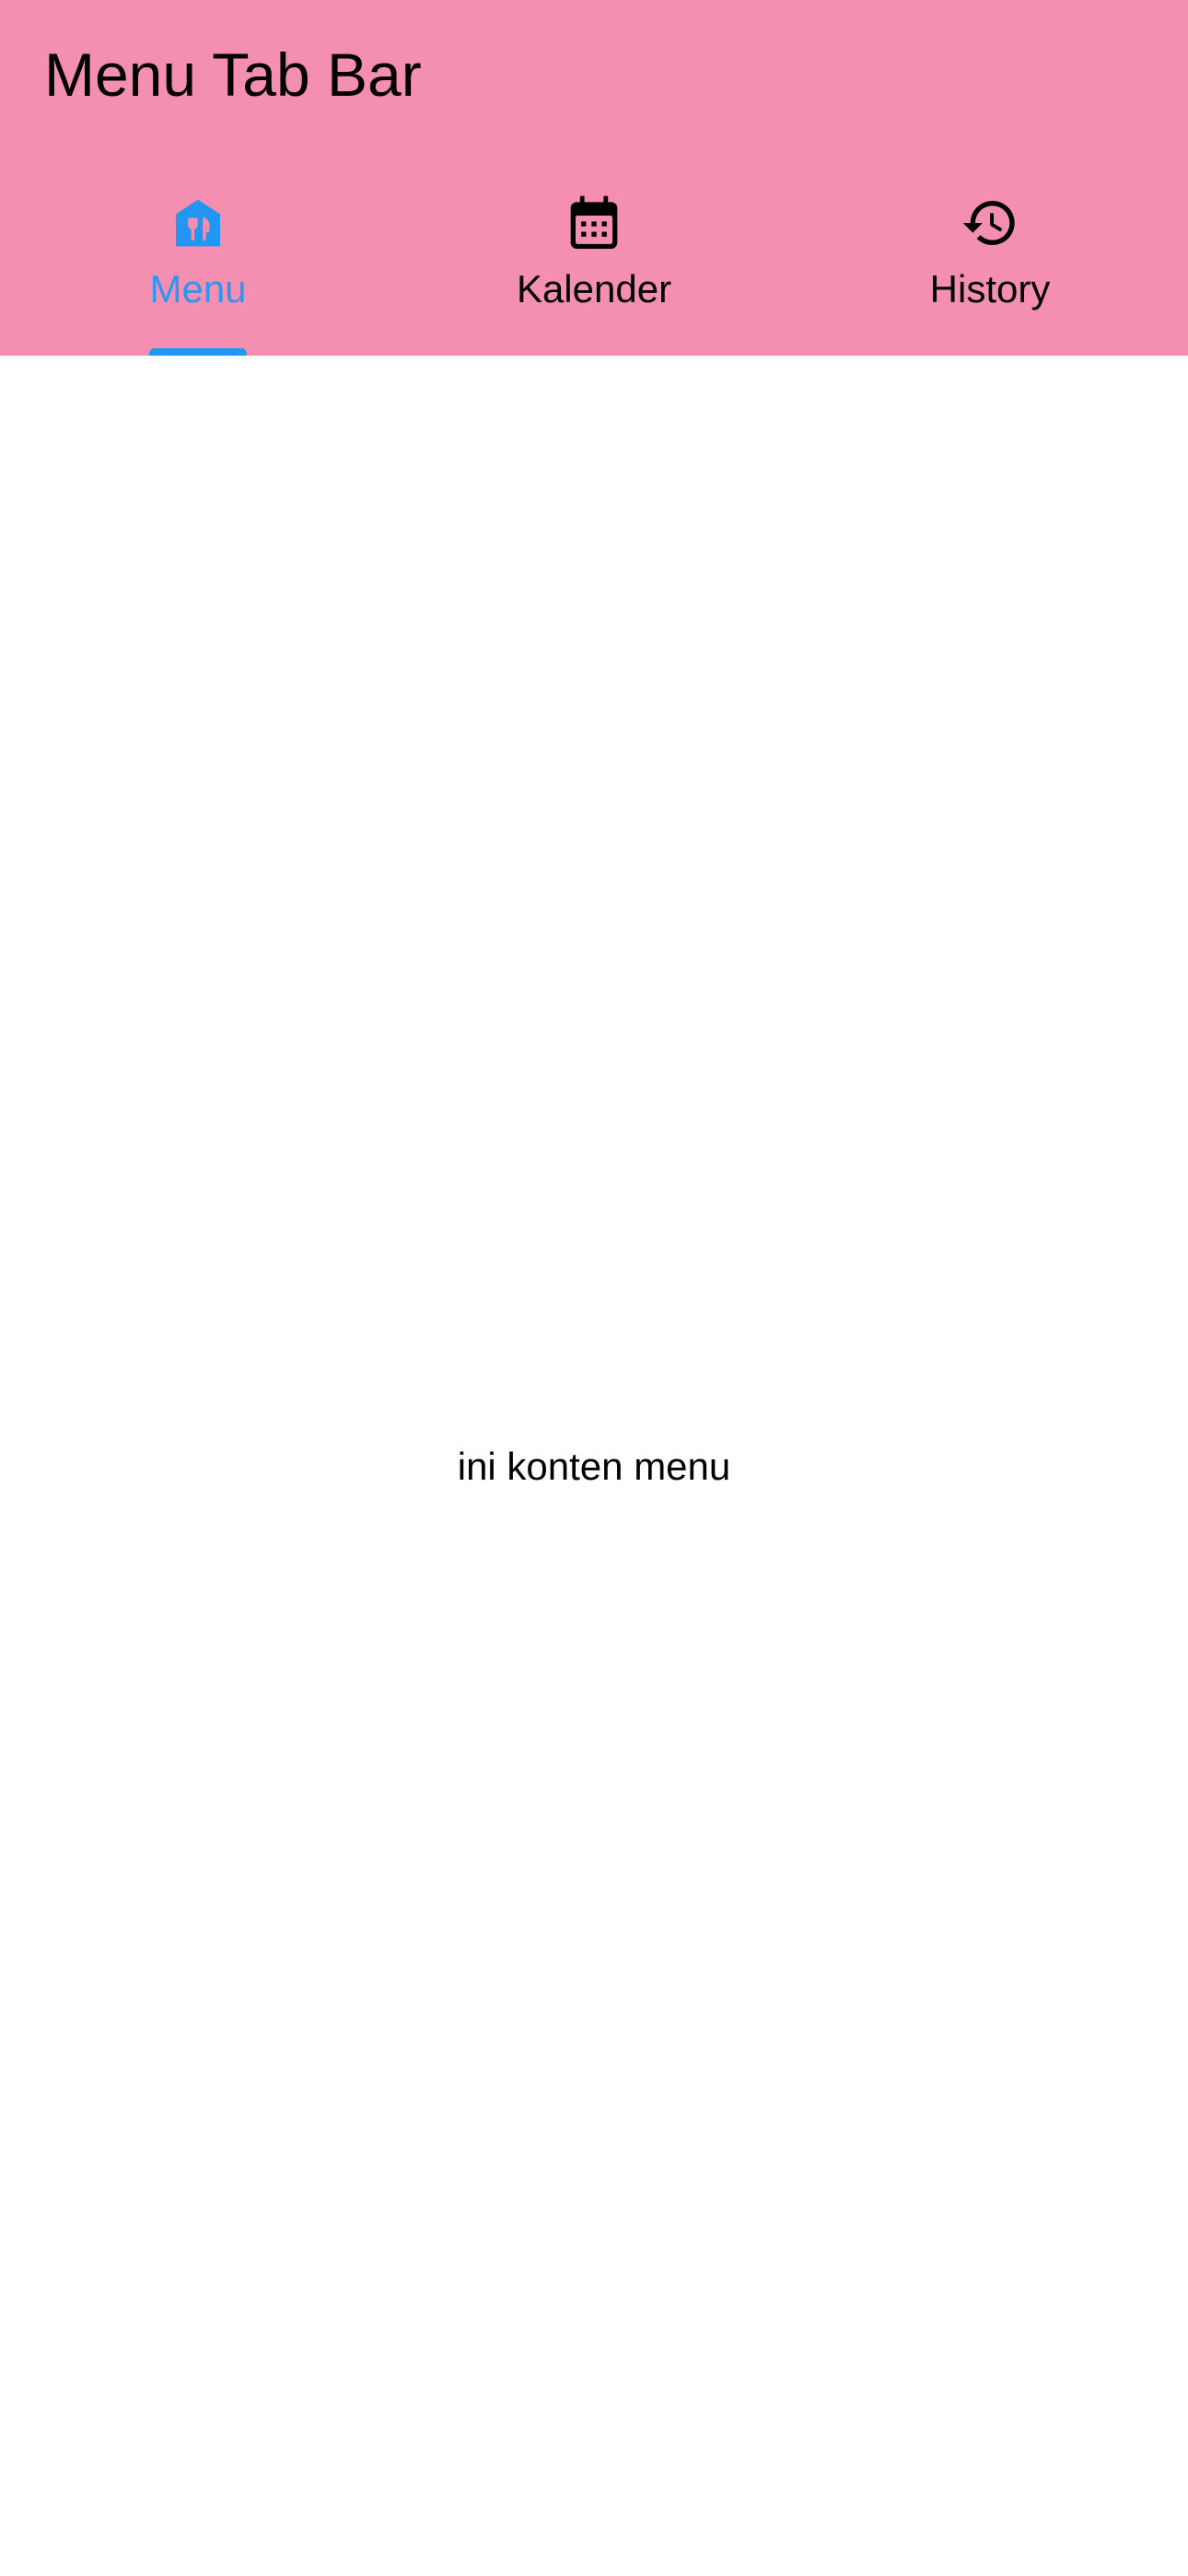  I want to click on app-bar: Menu Tab Bar Menu Kalender History, so click(594, 178).